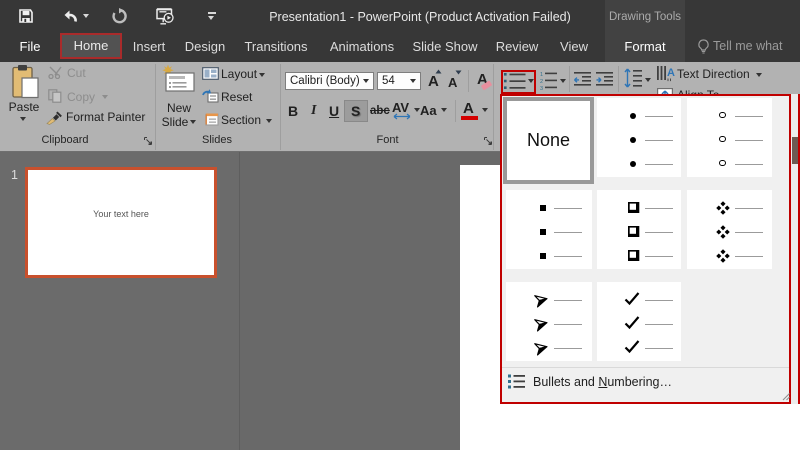 The width and height of the screenshot is (800, 450). I want to click on svg-text: 3, so click(541, 88).